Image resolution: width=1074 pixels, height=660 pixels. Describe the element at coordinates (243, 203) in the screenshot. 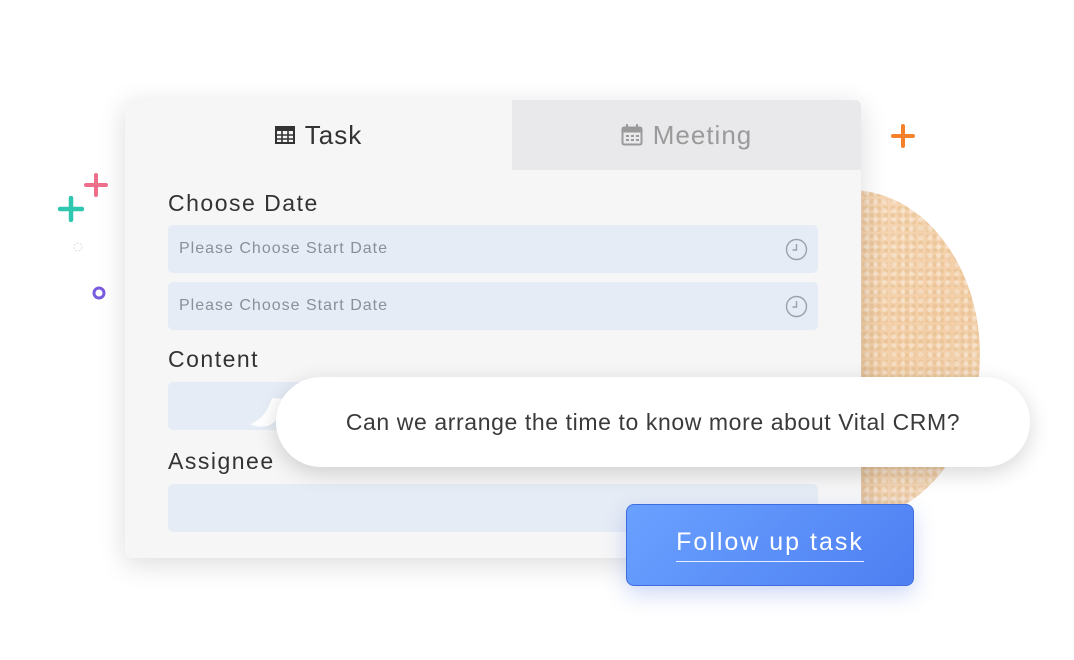

I see `choose-date-label: Choose Date` at that location.